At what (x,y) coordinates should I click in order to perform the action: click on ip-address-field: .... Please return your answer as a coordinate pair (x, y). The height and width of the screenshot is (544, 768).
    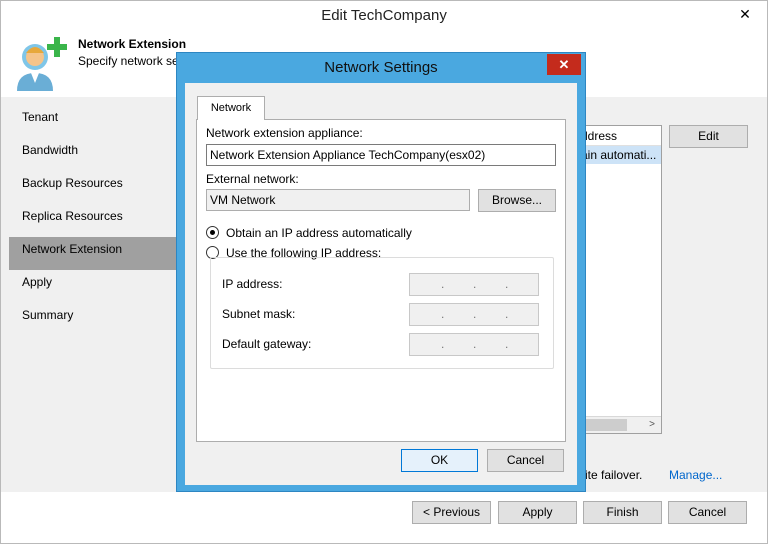
    Looking at the image, I should click on (474, 284).